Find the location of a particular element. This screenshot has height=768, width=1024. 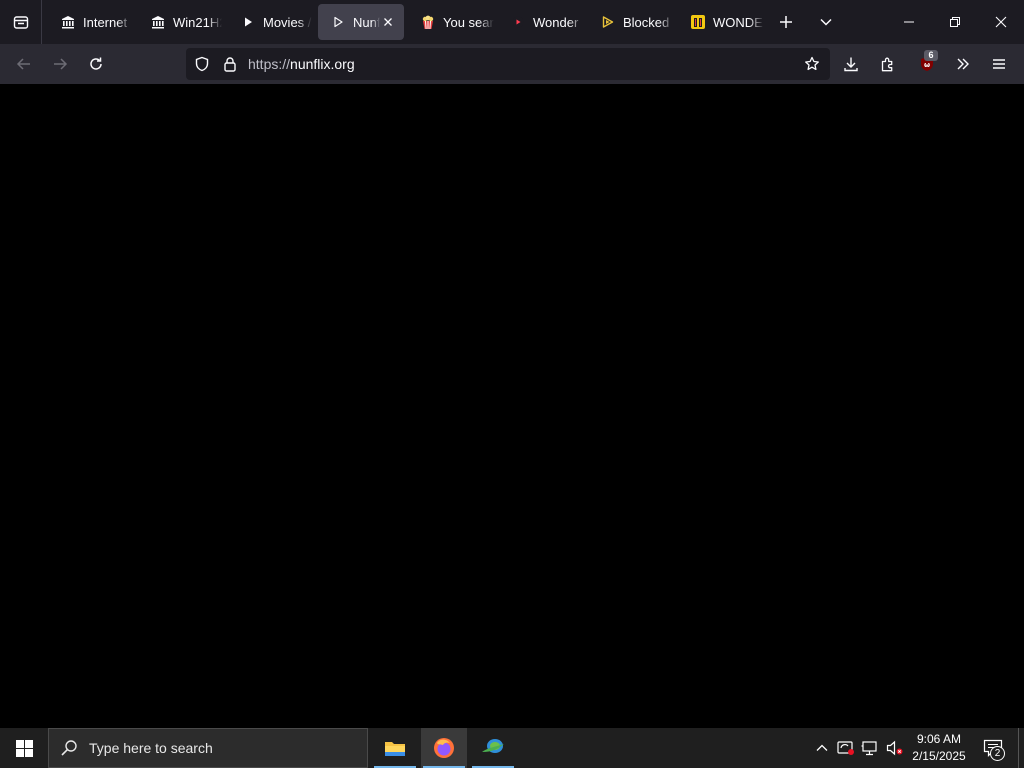

taskbar-search-box: Type here to search is located at coordinates (208, 748).